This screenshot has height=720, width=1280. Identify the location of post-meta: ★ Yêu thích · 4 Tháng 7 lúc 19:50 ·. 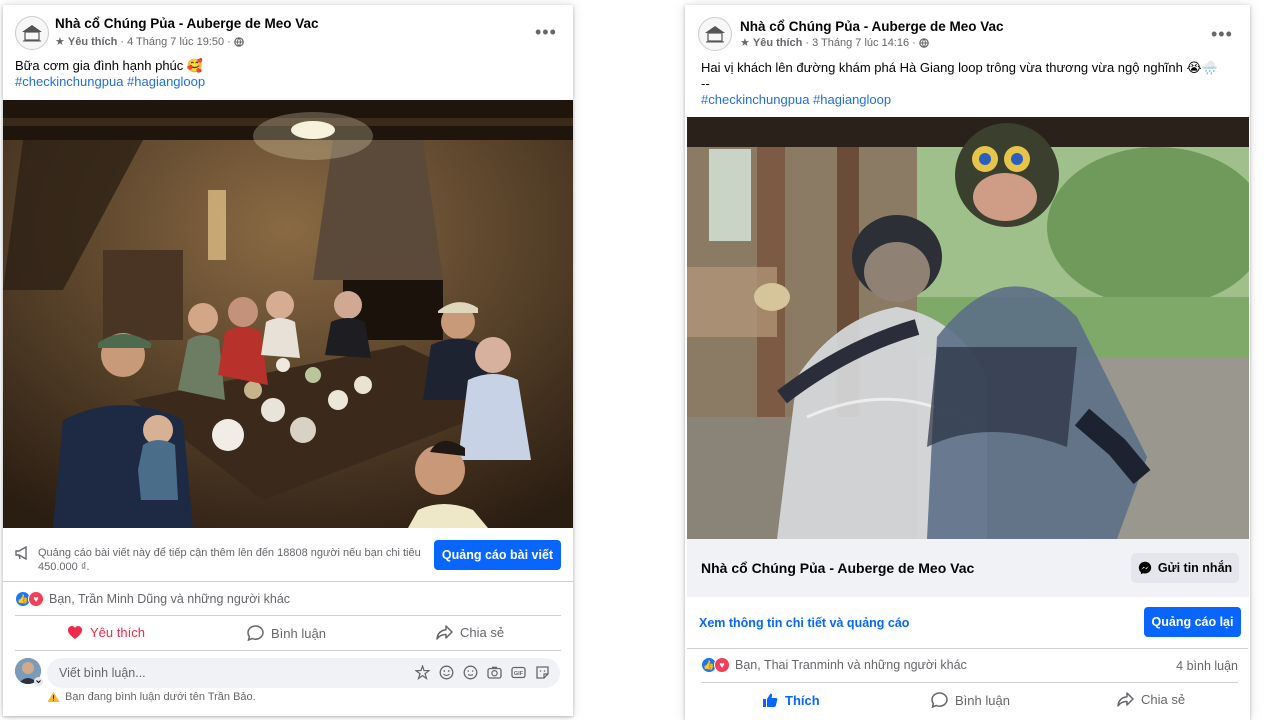
(149, 41).